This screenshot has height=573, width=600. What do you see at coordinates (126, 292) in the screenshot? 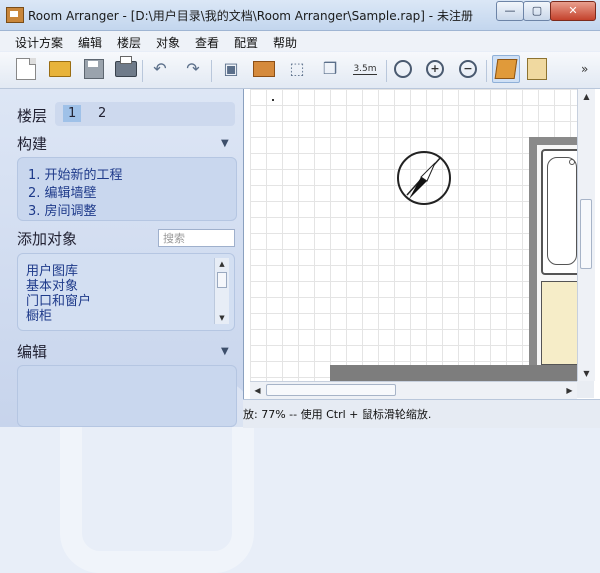
I see `object-library-list: 用户图库 基本对象 门口和窗户 橱柜 ▲ ▼` at bounding box center [126, 292].